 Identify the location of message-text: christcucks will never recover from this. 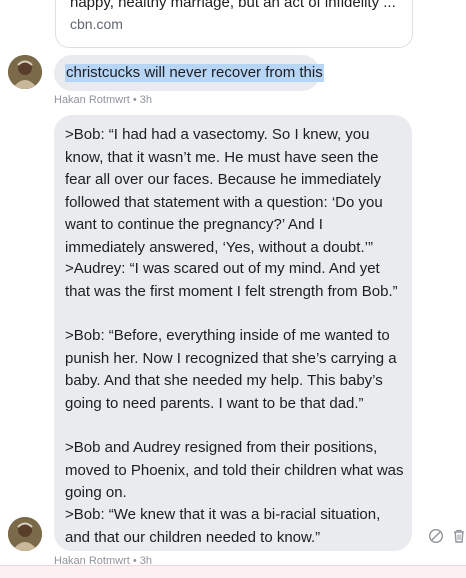
(194, 73).